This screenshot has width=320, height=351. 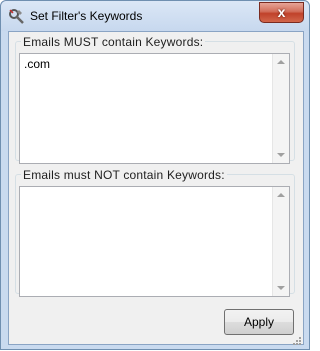 What do you see at coordinates (113, 42) in the screenshot?
I see `must-contain-label: Emails MUST contain Keywords:` at bounding box center [113, 42].